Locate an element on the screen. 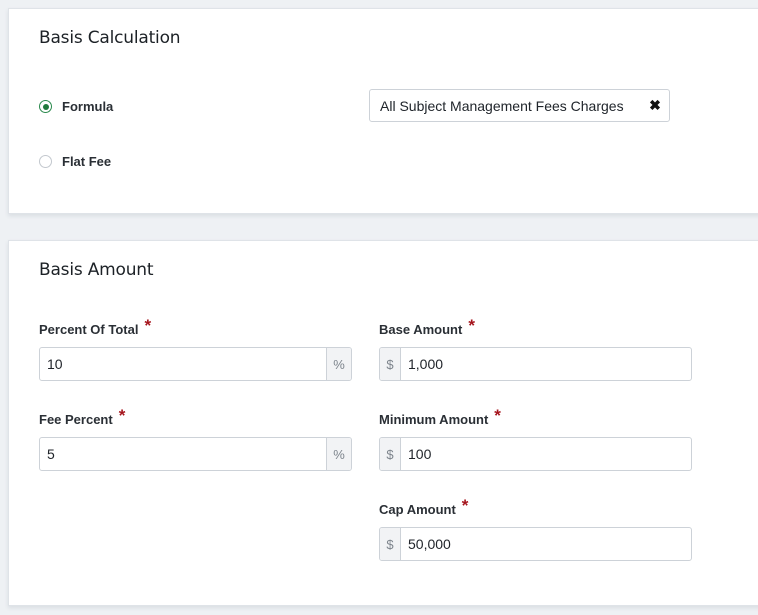 Image resolution: width=758 pixels, height=615 pixels. base-amount-input is located at coordinates (546, 364).